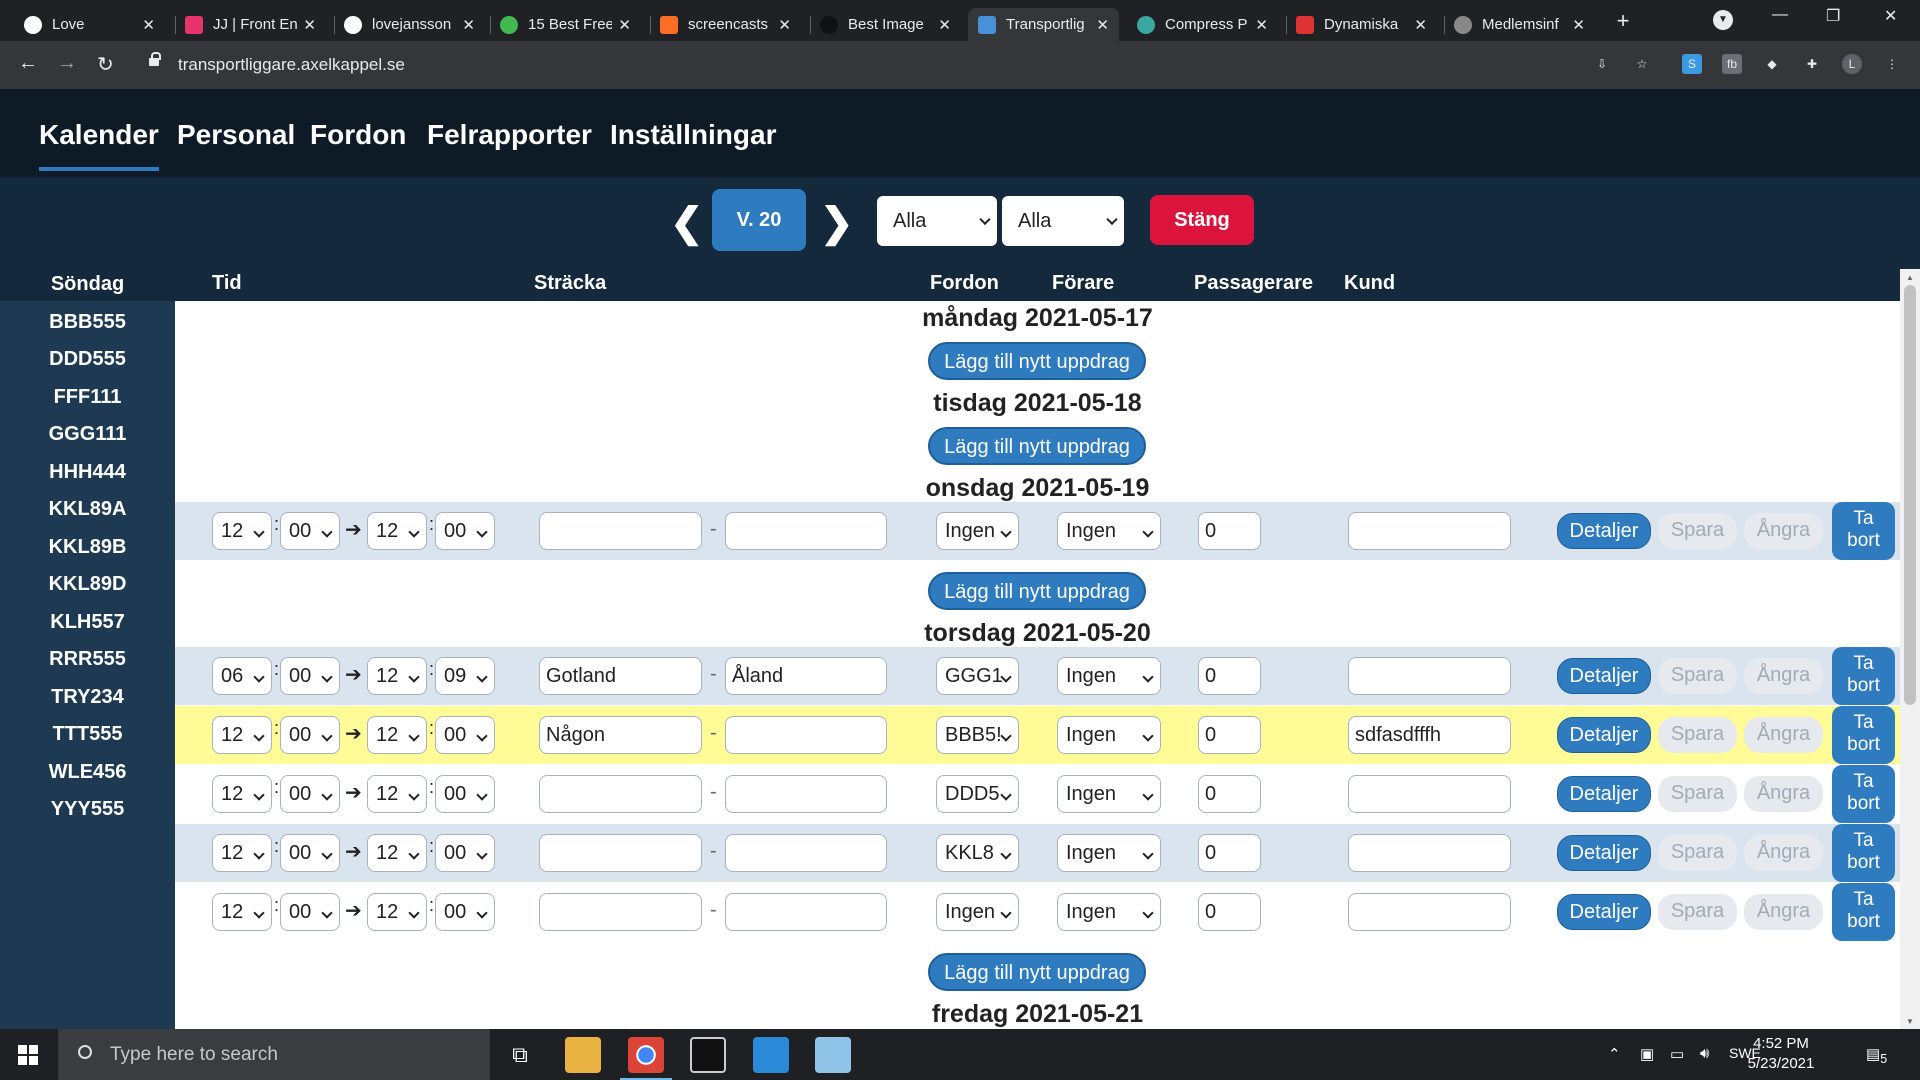 The width and height of the screenshot is (1920, 1080). What do you see at coordinates (620, 735) in the screenshot?
I see `from-input: Någon` at bounding box center [620, 735].